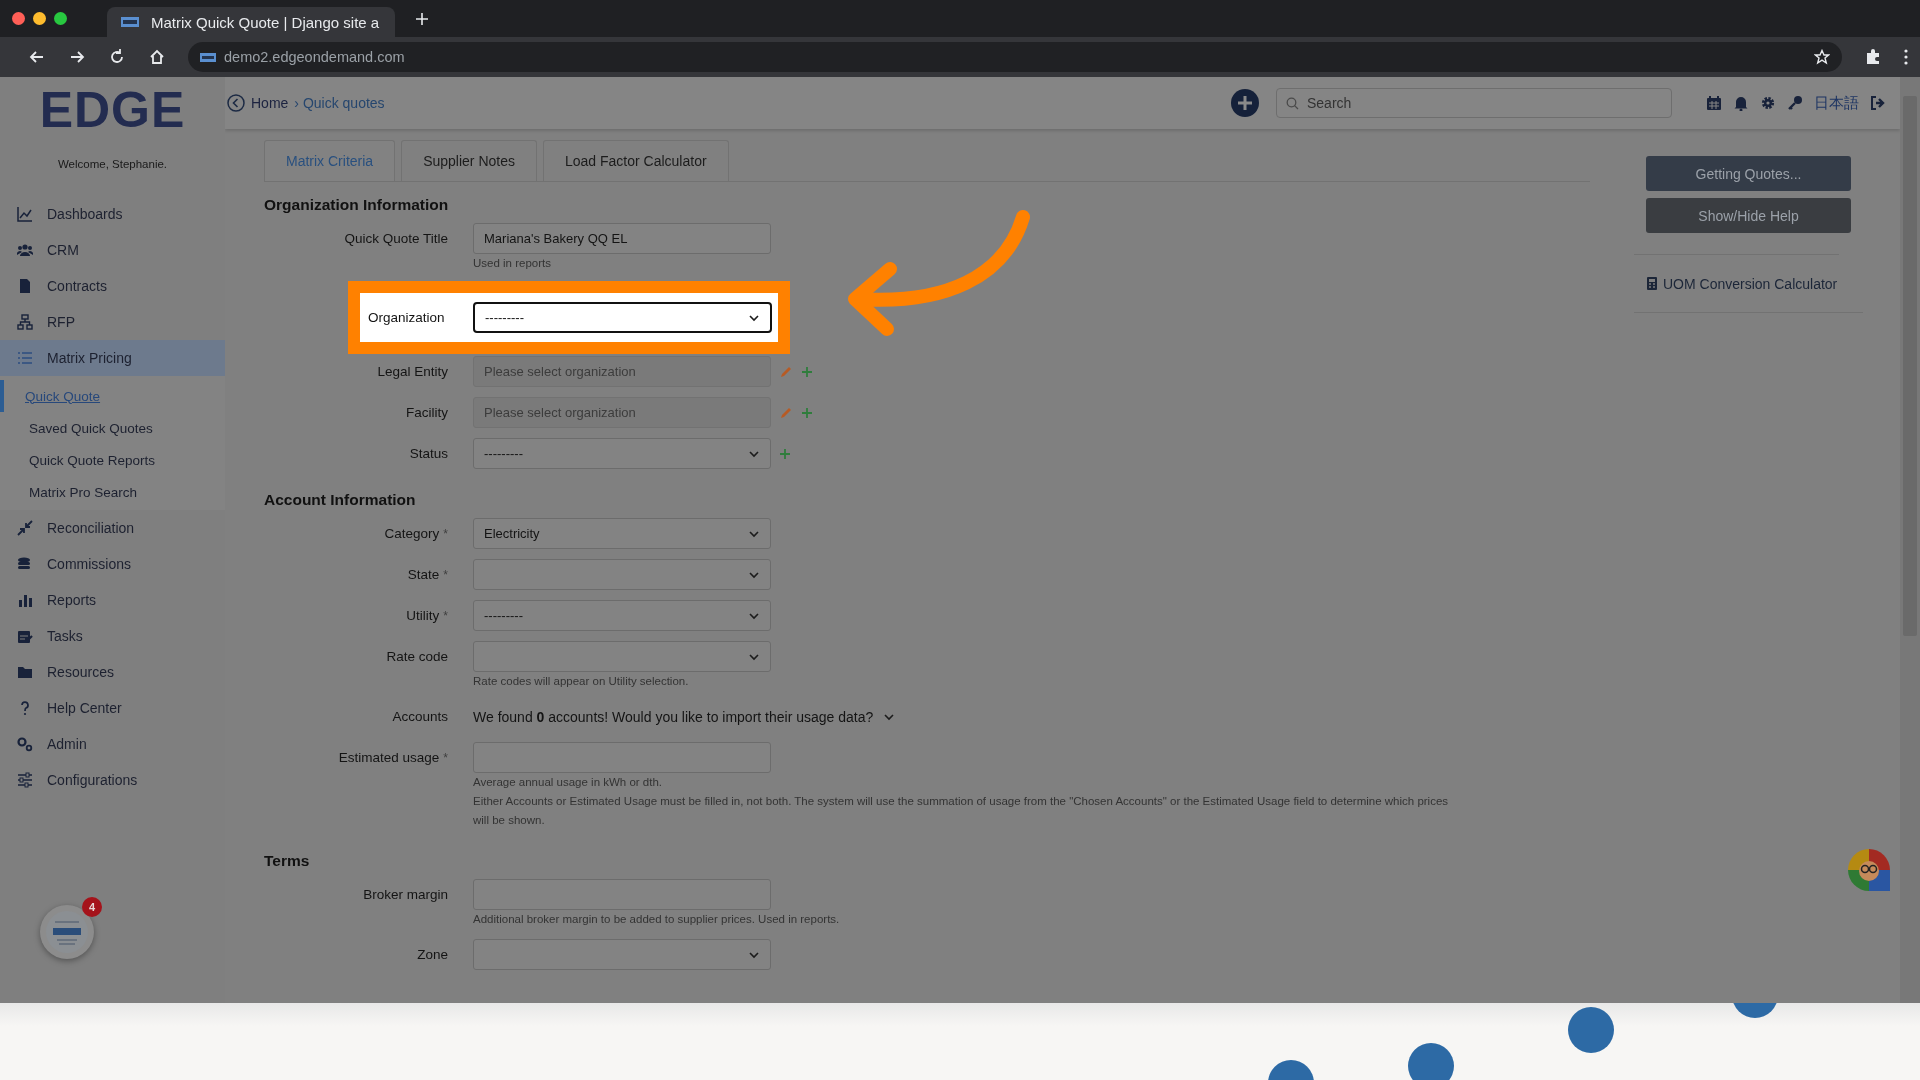  Describe the element at coordinates (25, 214) in the screenshot. I see `chart-icon` at that location.